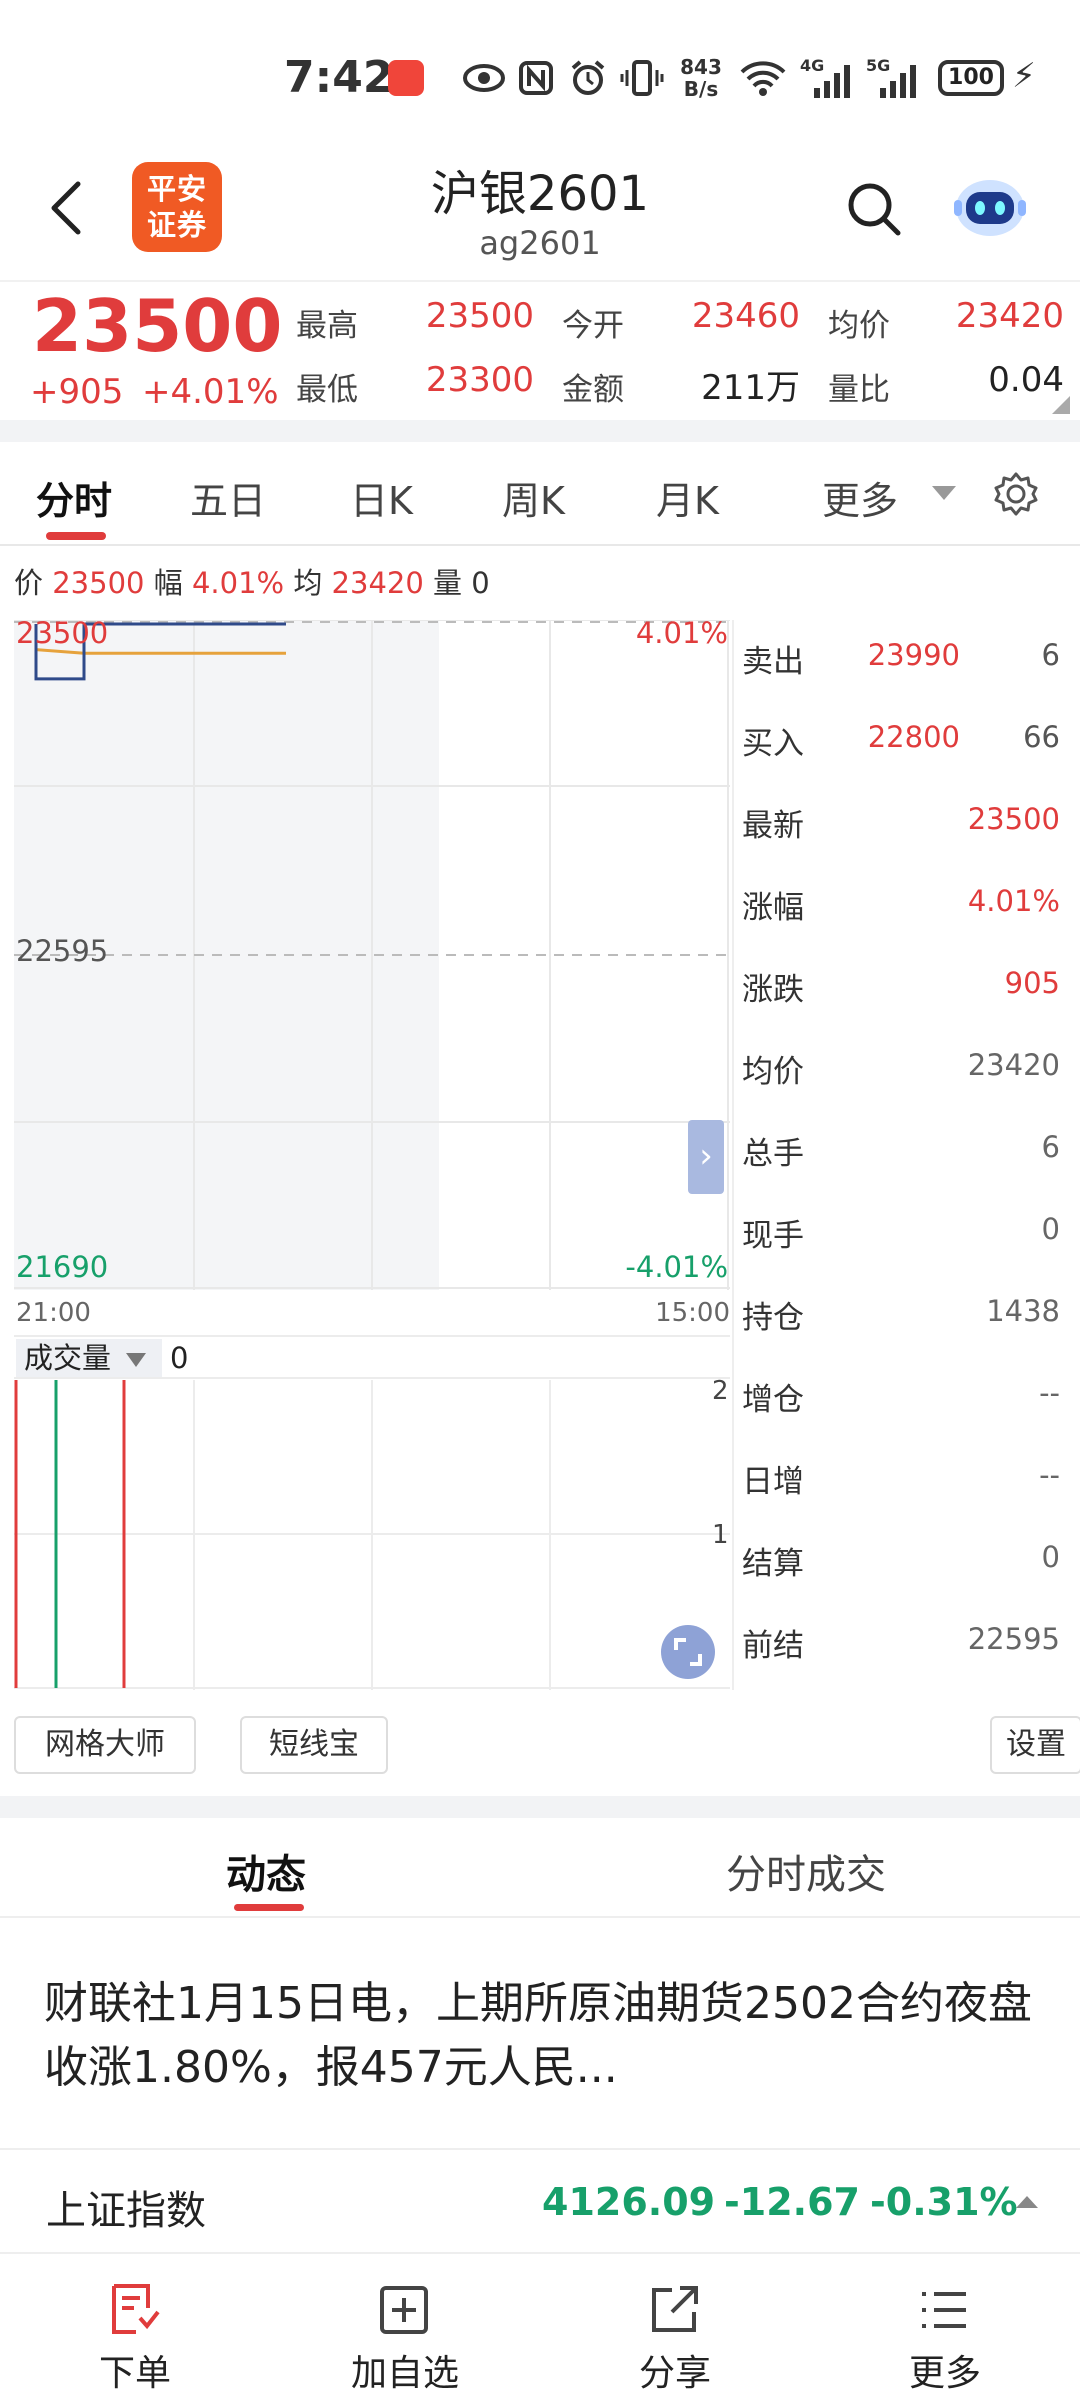 This screenshot has height=2400, width=1080. What do you see at coordinates (773, 990) in the screenshot?
I see `side-label-change: 涨跌` at bounding box center [773, 990].